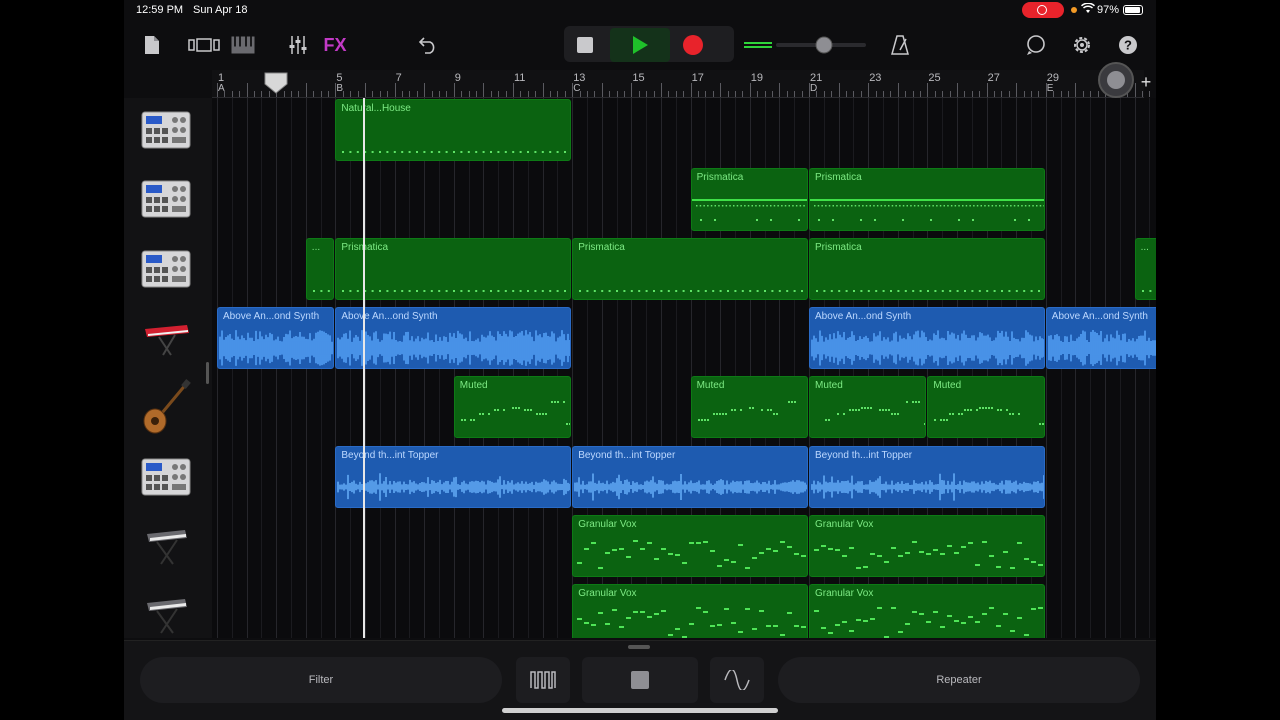 The height and width of the screenshot is (720, 1280). What do you see at coordinates (640, 45) in the screenshot?
I see `play-button` at bounding box center [640, 45].